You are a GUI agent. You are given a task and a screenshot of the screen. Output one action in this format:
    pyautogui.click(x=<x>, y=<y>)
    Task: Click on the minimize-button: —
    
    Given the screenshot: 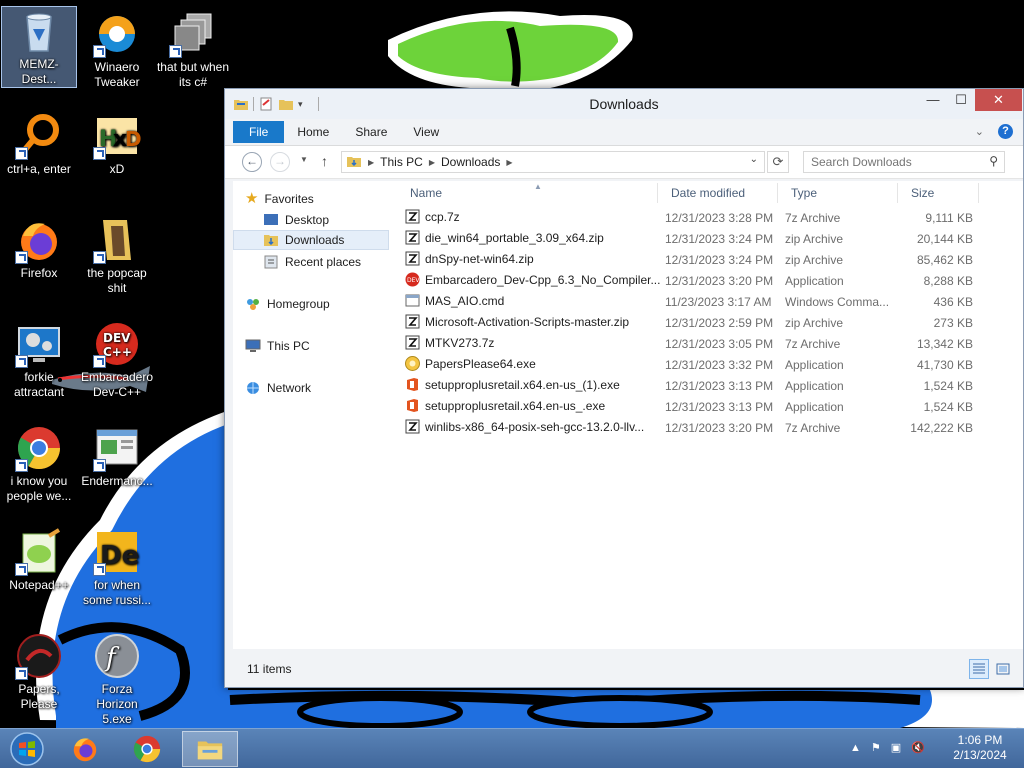 What is the action you would take?
    pyautogui.click(x=933, y=100)
    